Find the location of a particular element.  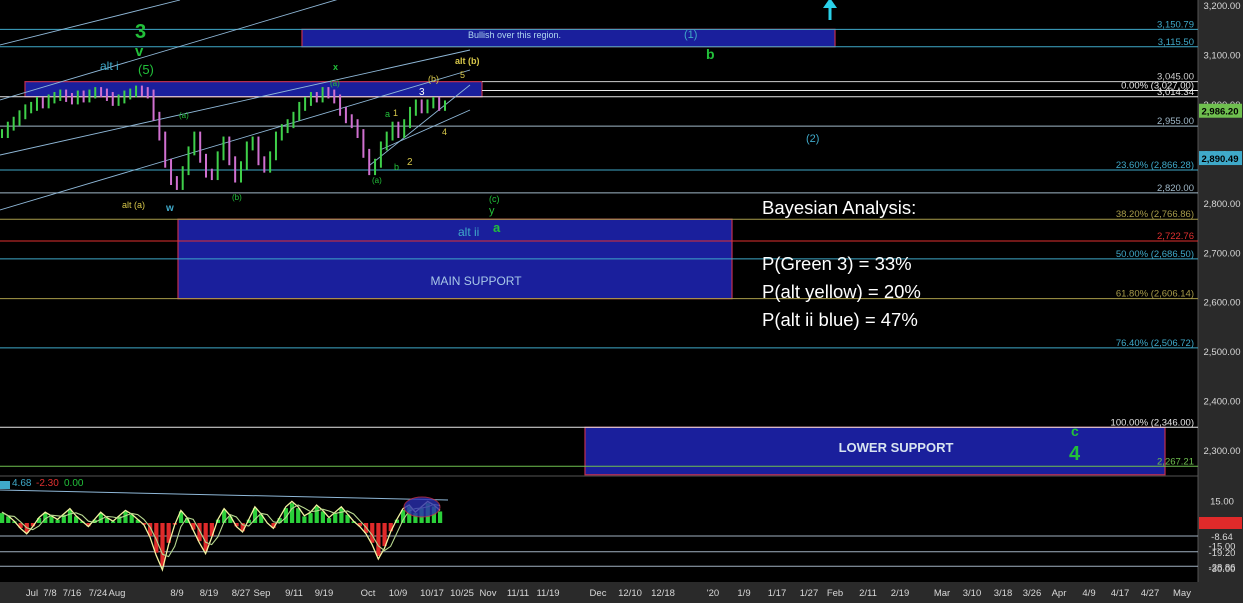

bayesian-title: Bayesian Analysis: is located at coordinates (839, 207).